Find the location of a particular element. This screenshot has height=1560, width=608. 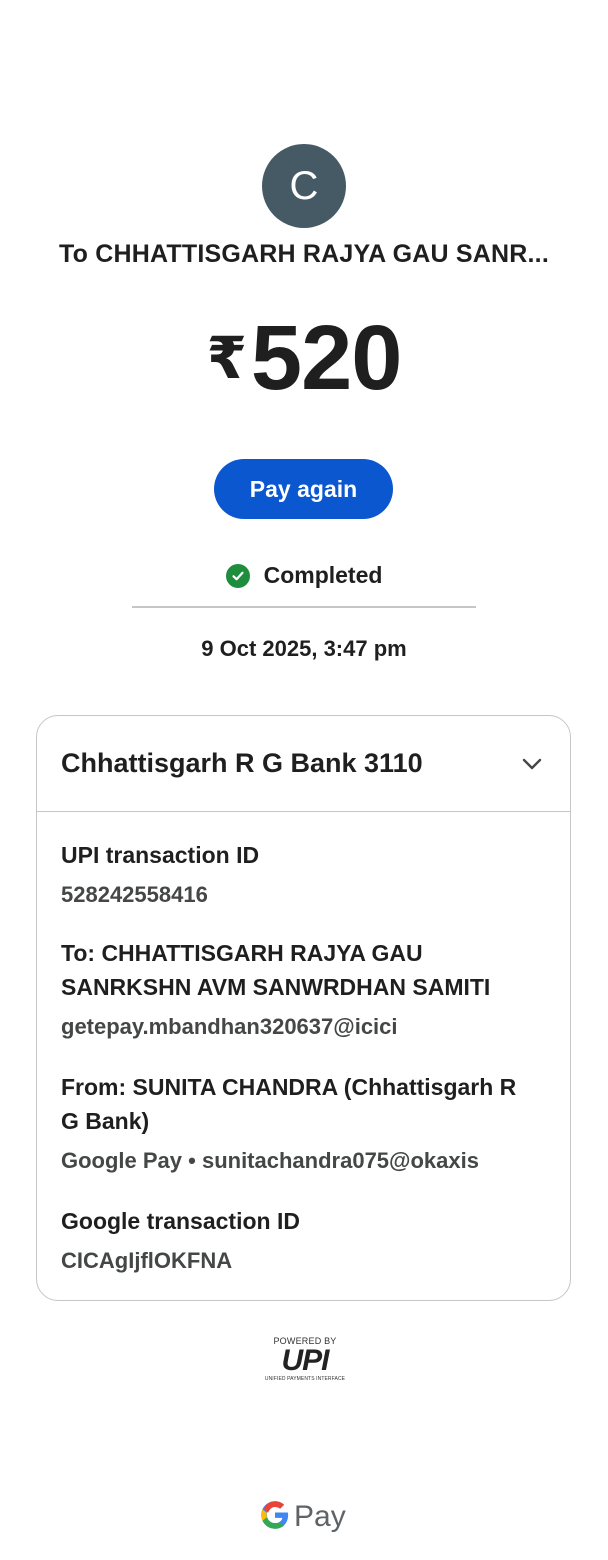

bank-account-name: Chhattisgarh R G Bank 3110 is located at coordinates (242, 763).